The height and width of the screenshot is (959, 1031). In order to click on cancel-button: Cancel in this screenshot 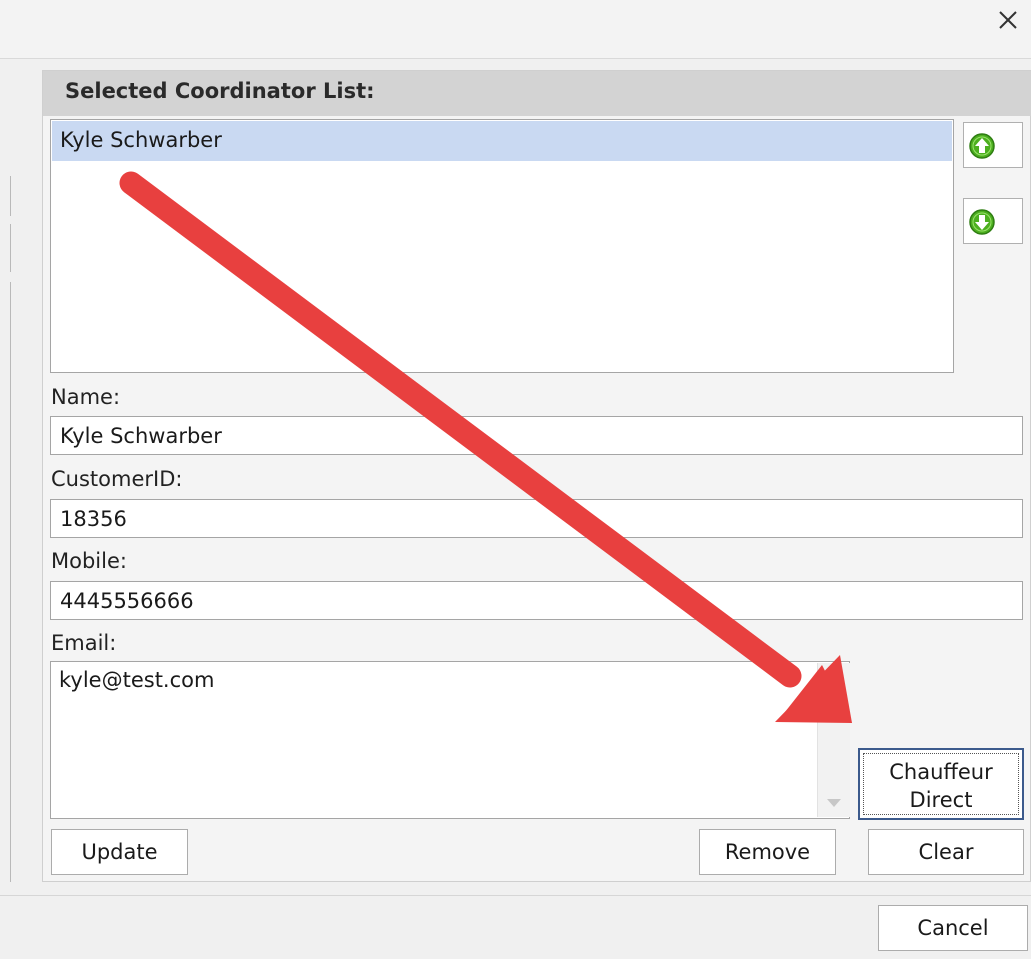, I will do `click(953, 928)`.